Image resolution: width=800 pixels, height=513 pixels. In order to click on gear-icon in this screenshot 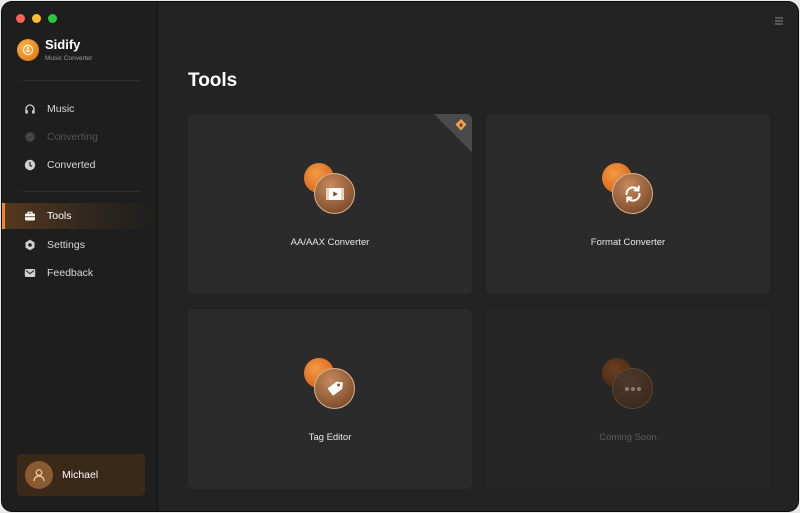, I will do `click(30, 245)`.